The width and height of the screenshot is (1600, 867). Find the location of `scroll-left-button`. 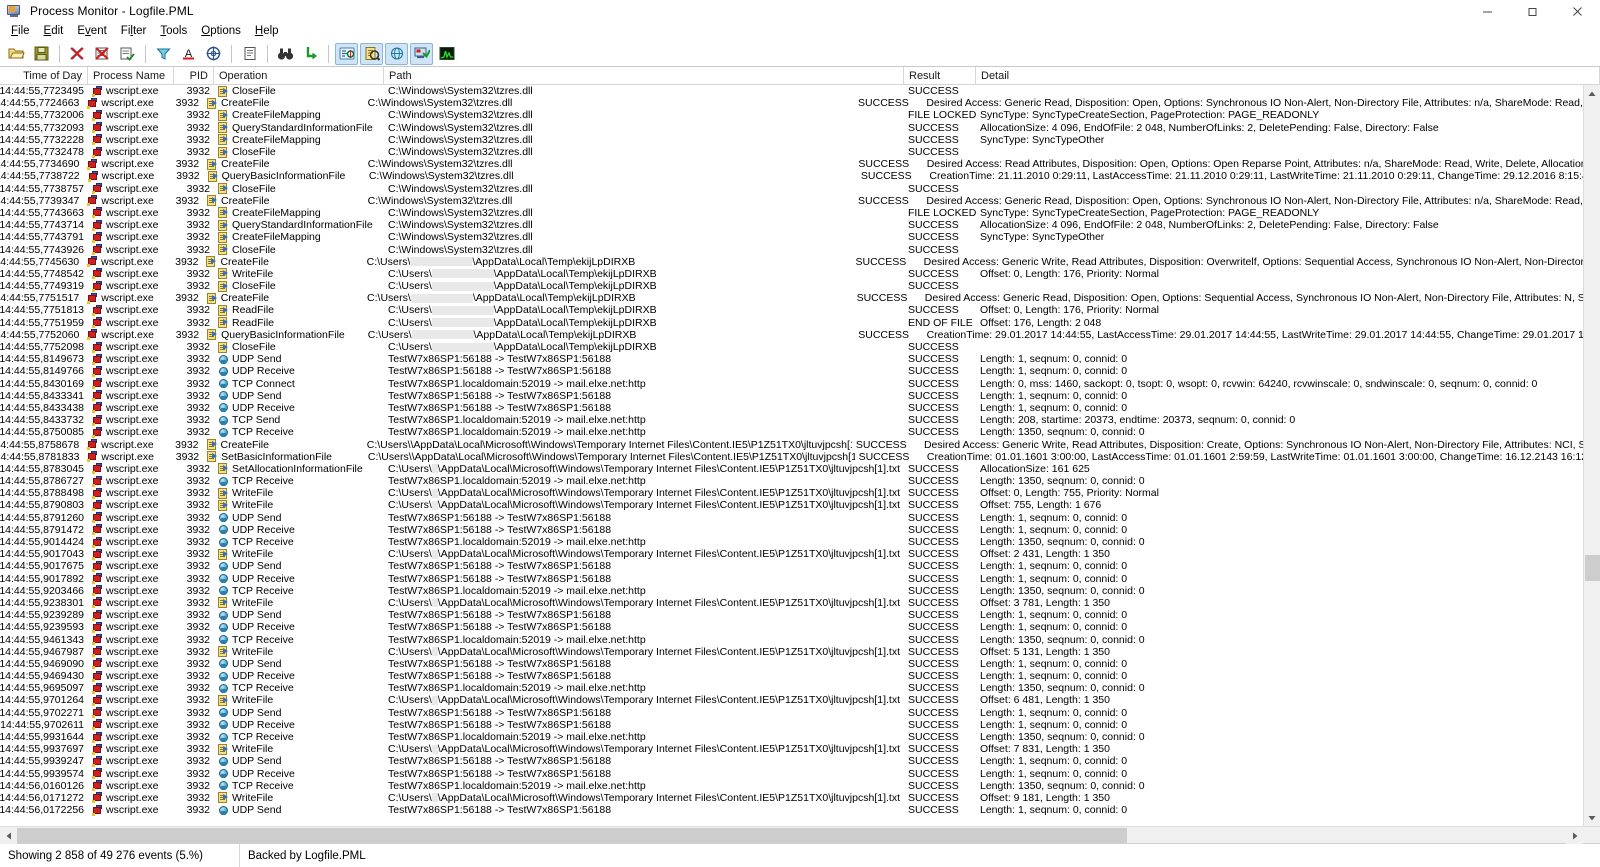

scroll-left-button is located at coordinates (8, 835).